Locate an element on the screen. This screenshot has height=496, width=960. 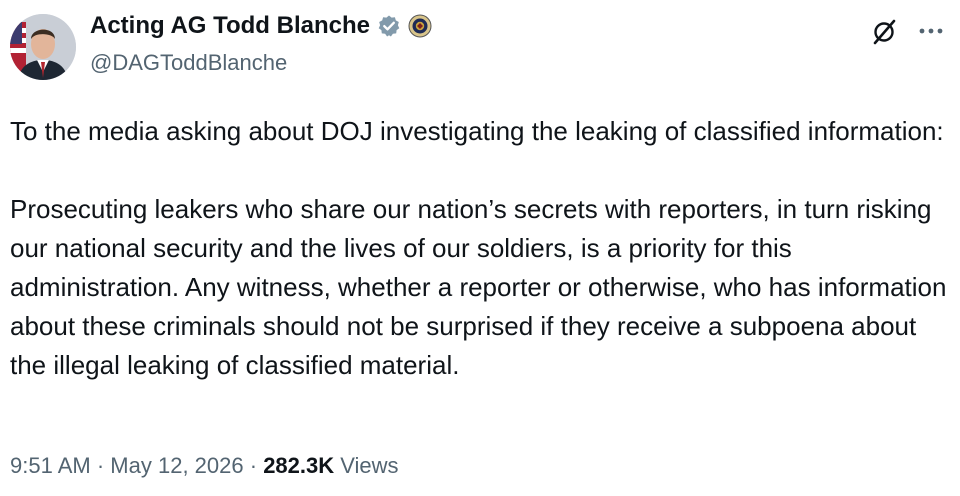
doj-seal-icon is located at coordinates (420, 26).